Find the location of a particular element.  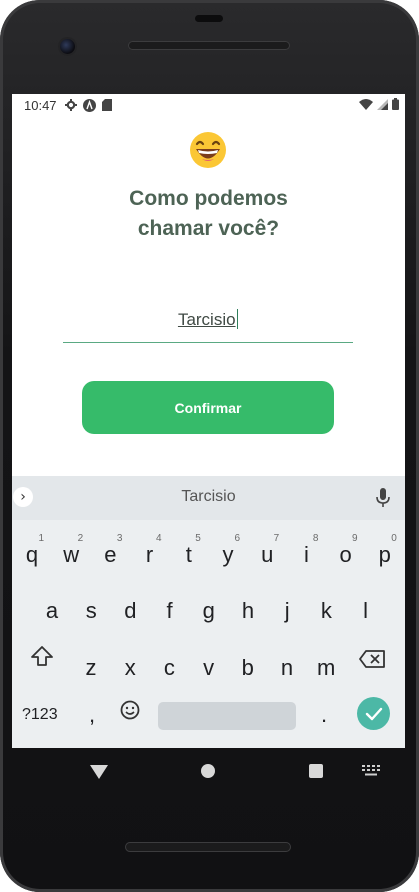

suggestion-strip: › Tarcisio is located at coordinates (208, 498).